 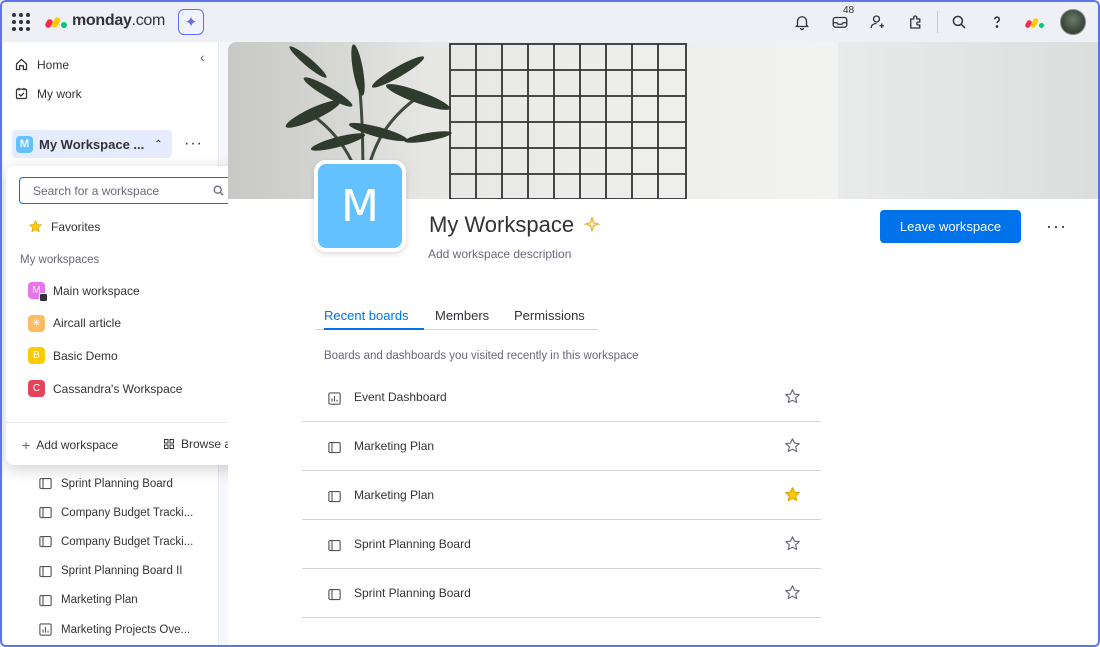 I want to click on workspace-more-button: ···, so click(x=1056, y=226).